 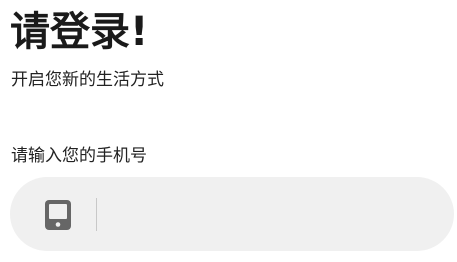 I want to click on mobile-phone-icon, so click(x=58, y=215).